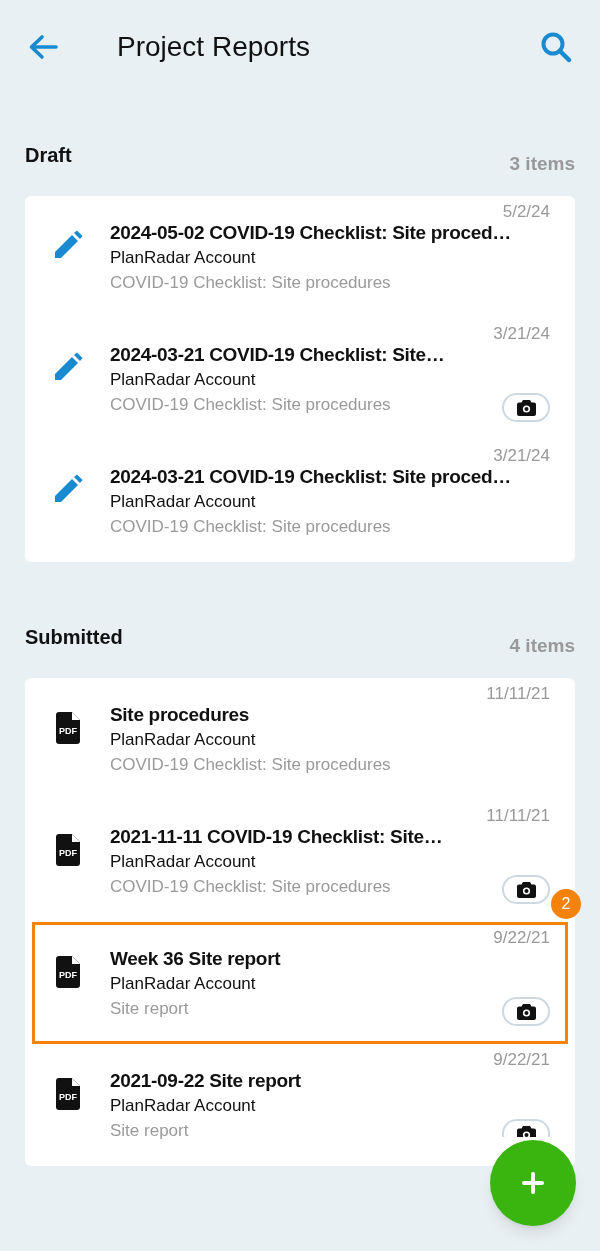 Image resolution: width=600 pixels, height=1251 pixels. Describe the element at coordinates (566, 904) in the screenshot. I see `step-badge: 2` at that location.